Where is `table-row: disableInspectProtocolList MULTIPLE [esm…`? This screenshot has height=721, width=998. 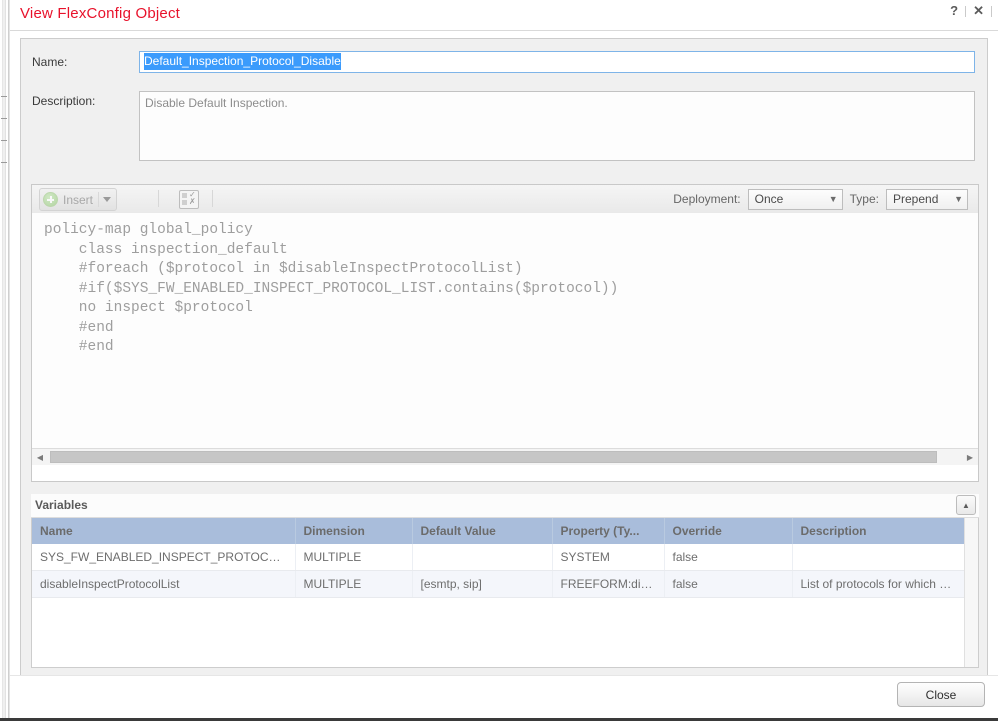 table-row: disableInspectProtocolList MULTIPLE [esm… is located at coordinates (499, 584).